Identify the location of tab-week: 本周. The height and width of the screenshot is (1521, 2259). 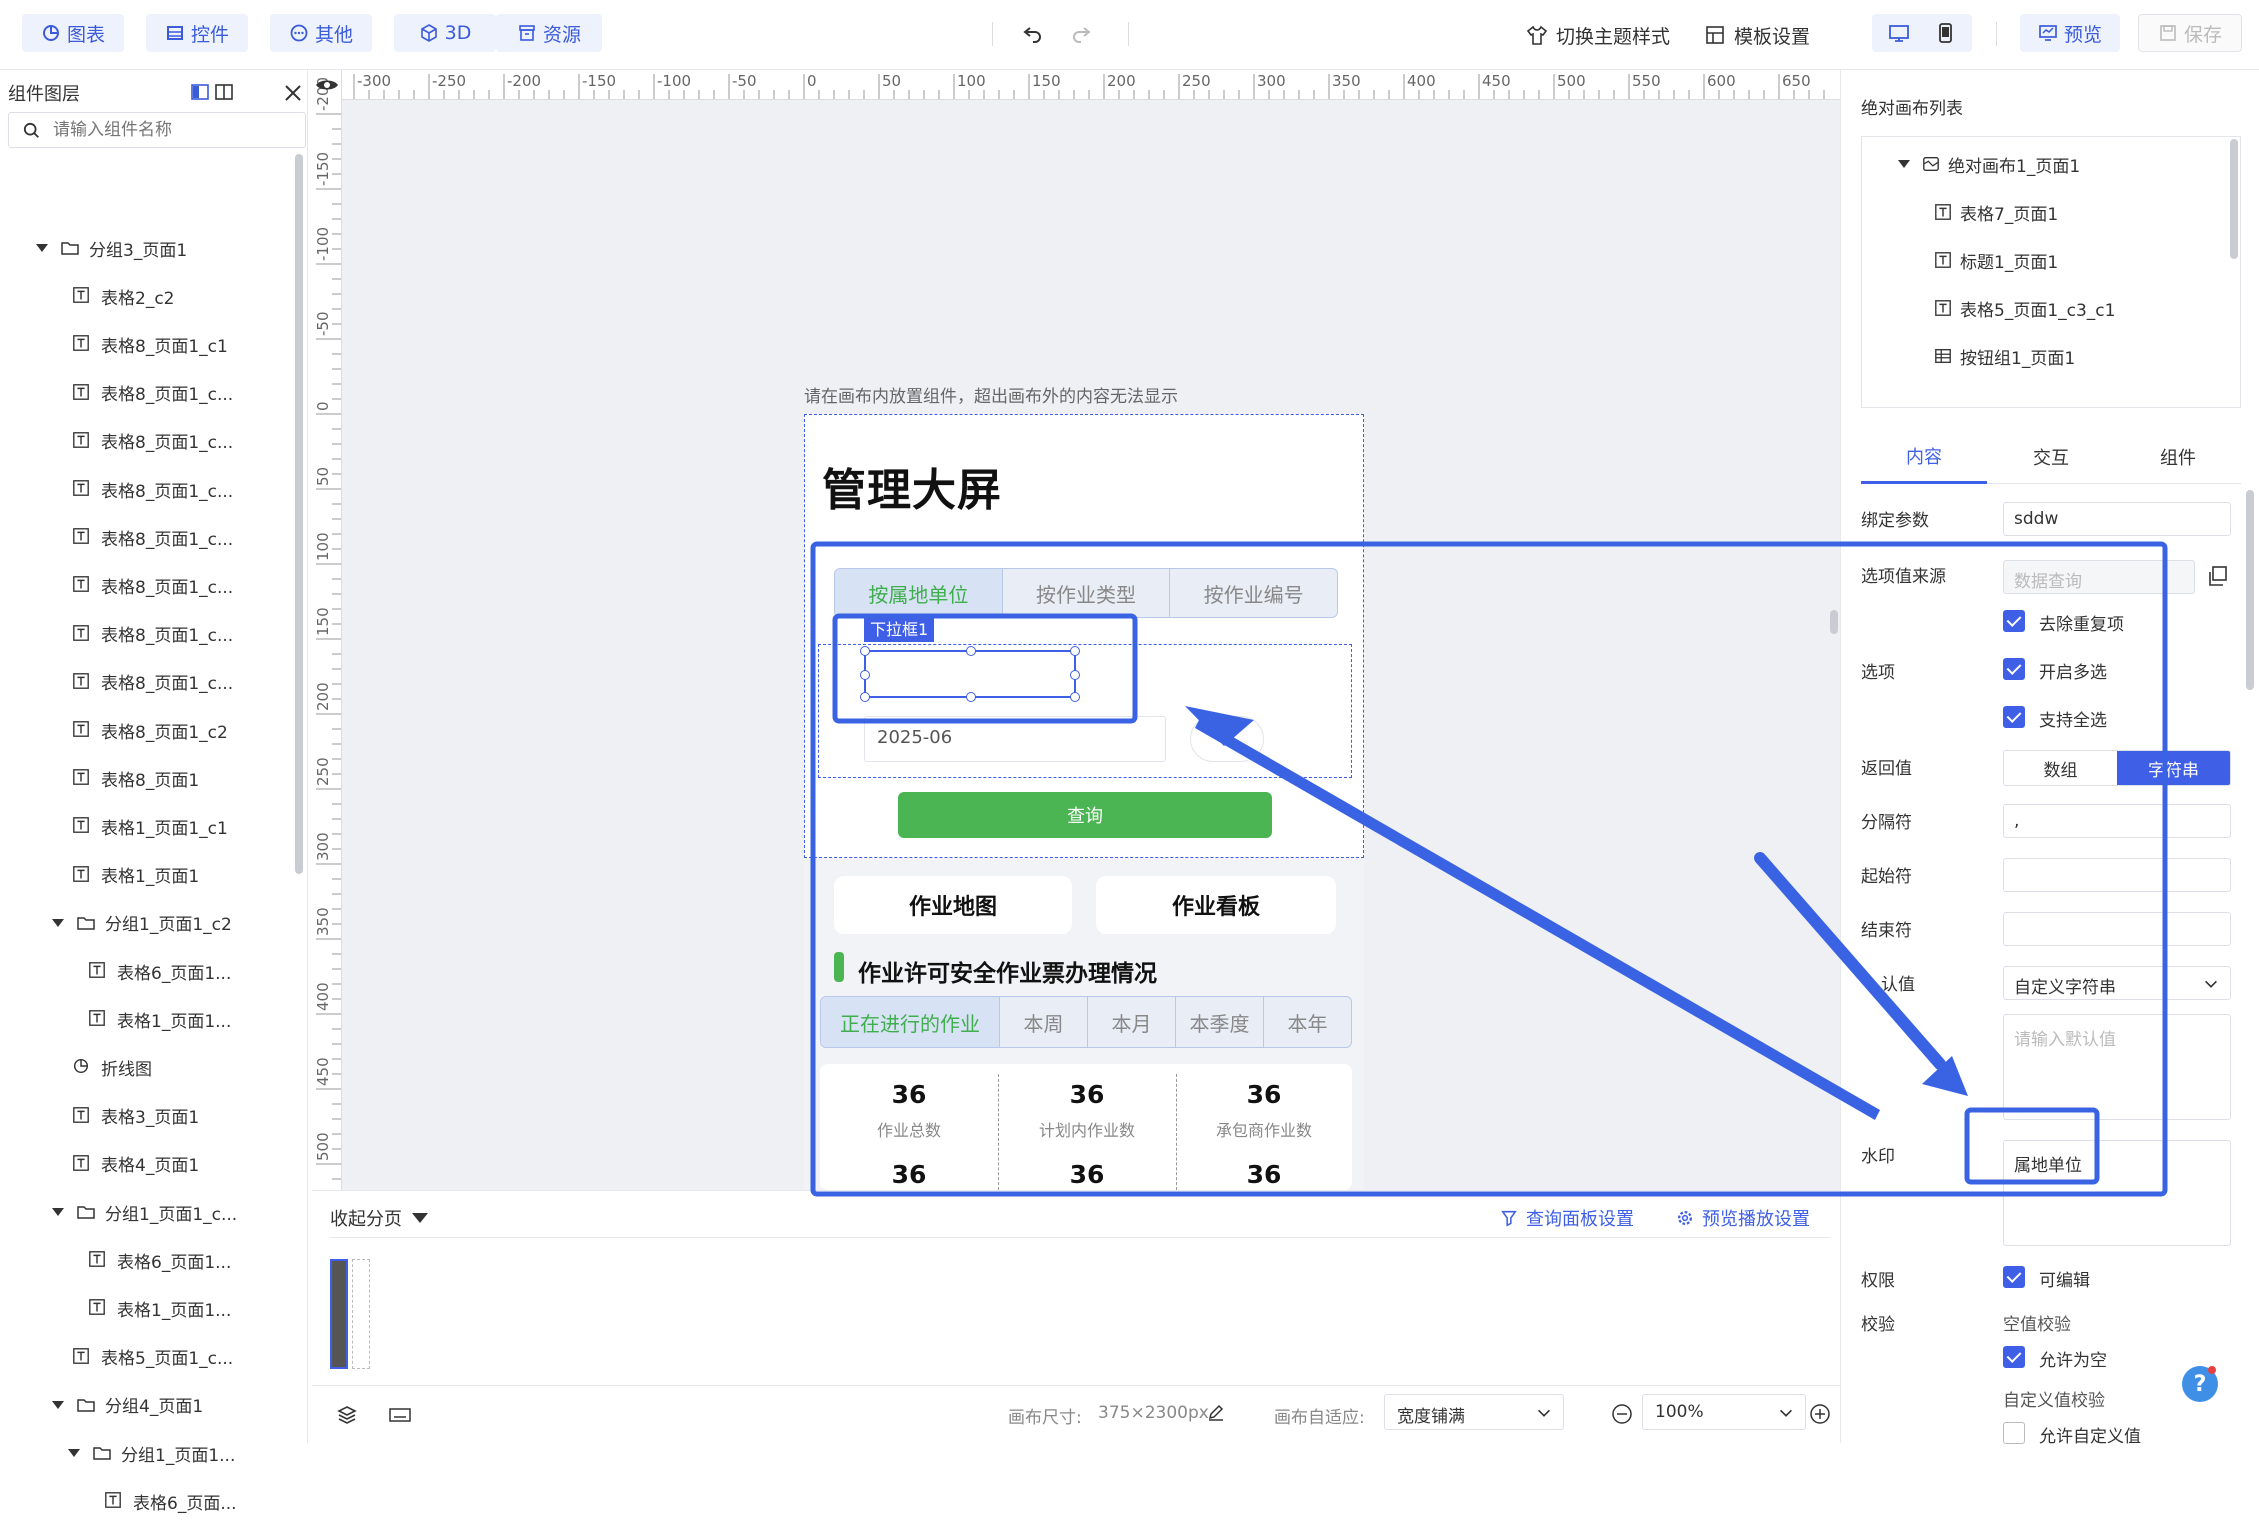
(1043, 1022).